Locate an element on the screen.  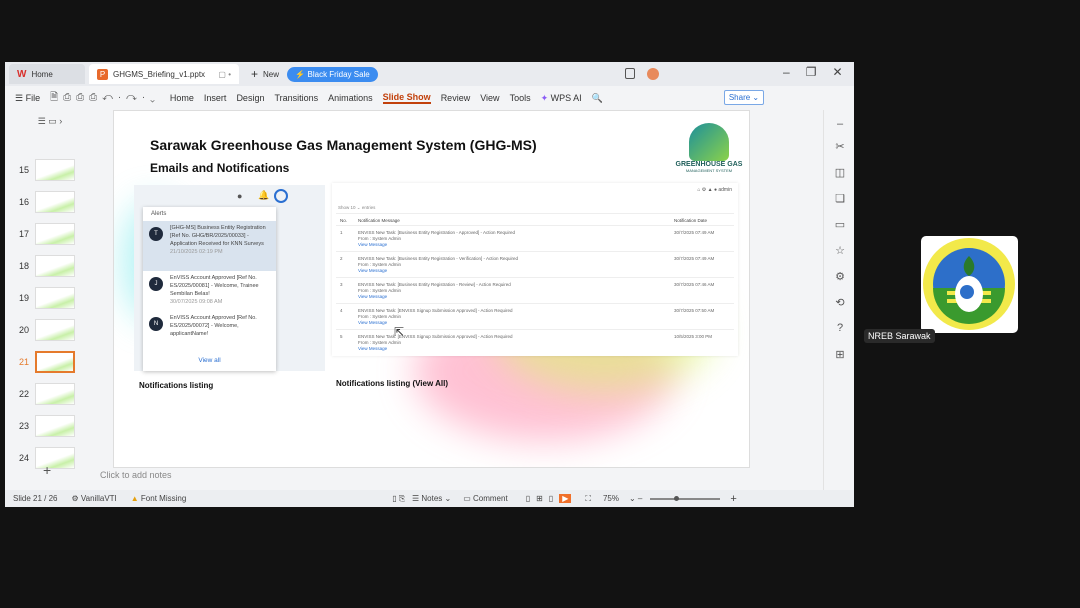
shapes-icon: ◫ is located at coordinates (840, 173).